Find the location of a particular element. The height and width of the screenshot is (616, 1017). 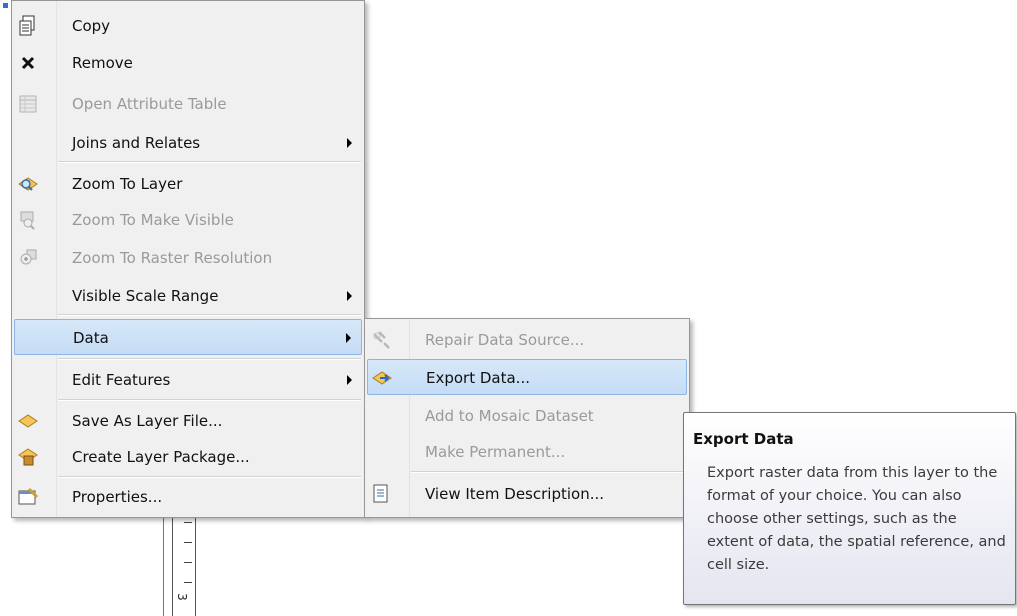

menu-item-label: Zoom To Raster Resolution is located at coordinates (172, 258).